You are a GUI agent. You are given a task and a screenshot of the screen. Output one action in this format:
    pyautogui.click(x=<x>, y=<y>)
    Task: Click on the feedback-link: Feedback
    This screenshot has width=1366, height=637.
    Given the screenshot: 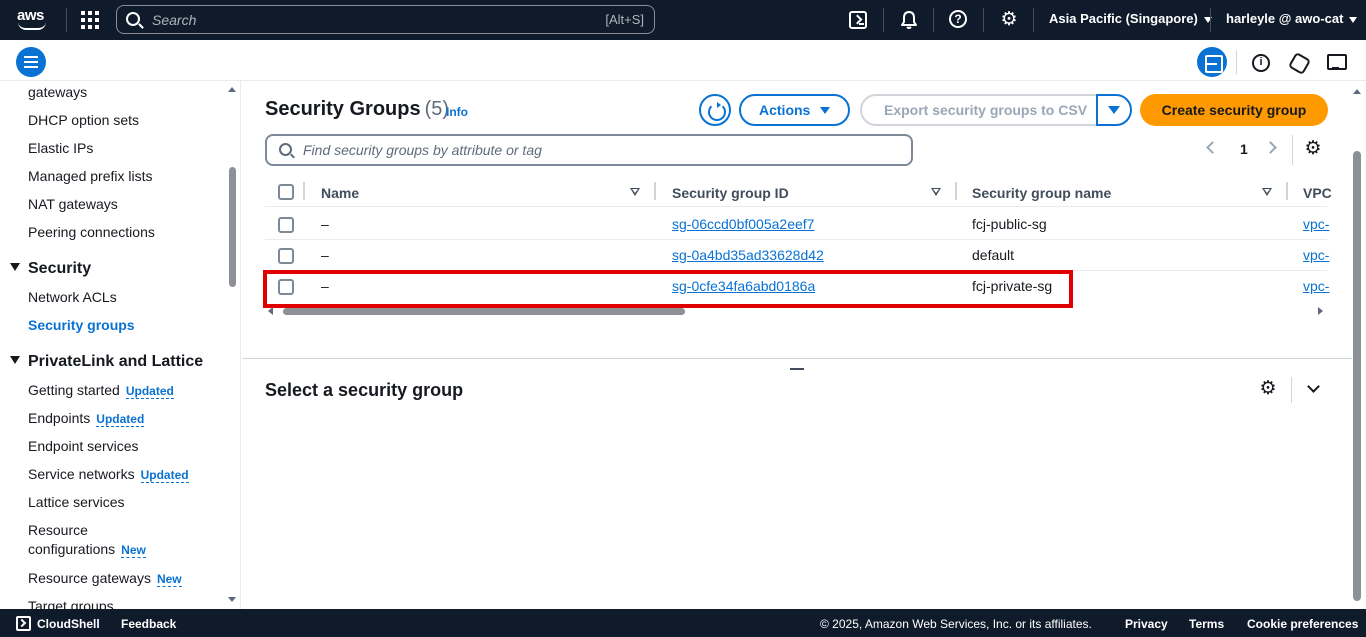 What is the action you would take?
    pyautogui.click(x=148, y=624)
    